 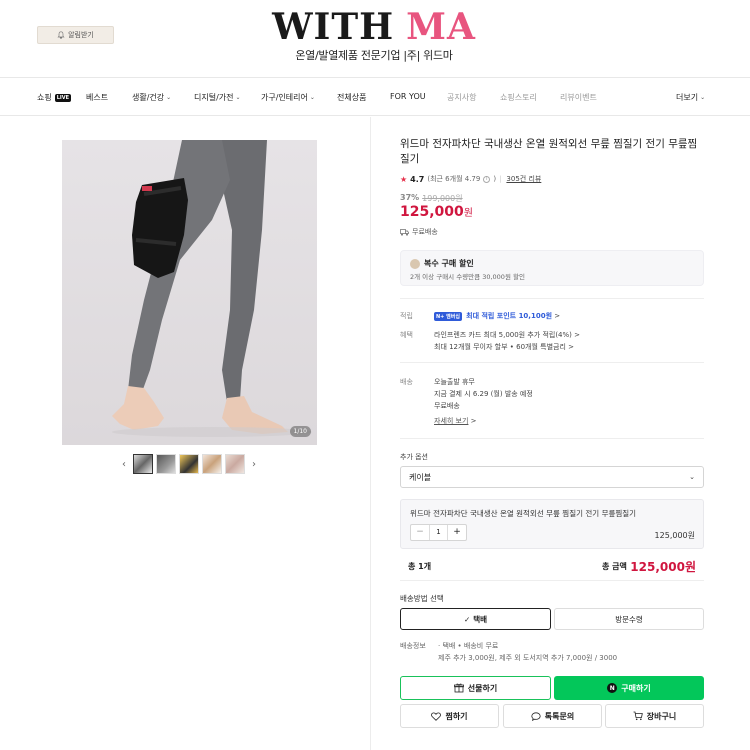 I want to click on free-shipping-label: 무료배송, so click(x=425, y=232).